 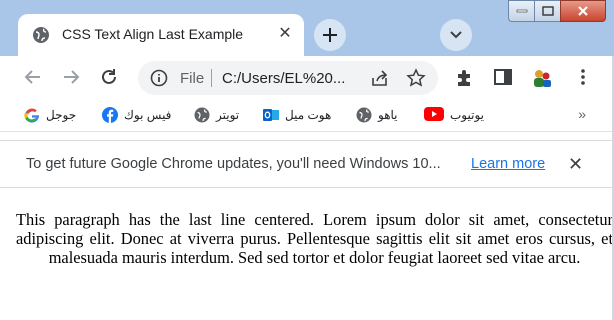 I want to click on tab-title: CSS Text Align Last Example, so click(x=153, y=34).